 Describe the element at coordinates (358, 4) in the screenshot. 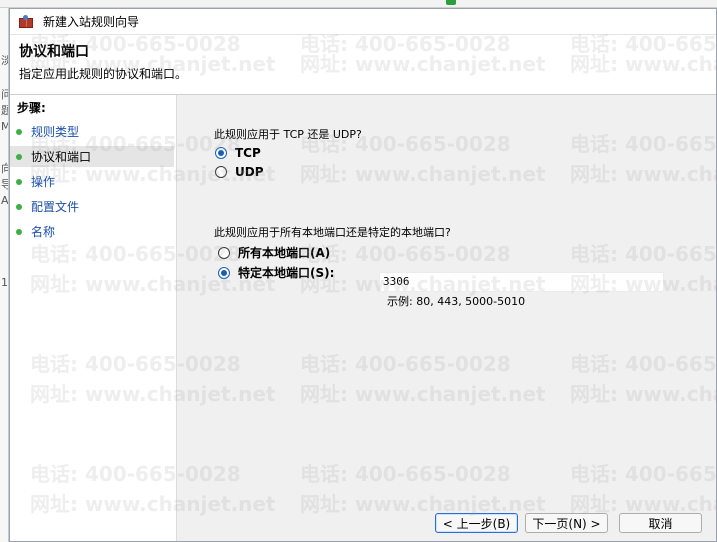

I see `background-window-header` at that location.